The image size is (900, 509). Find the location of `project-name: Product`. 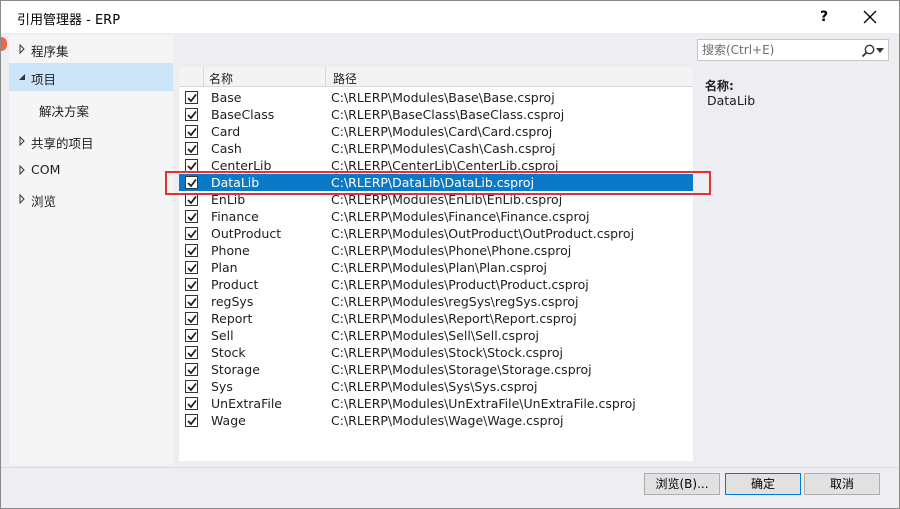

project-name: Product is located at coordinates (235, 284).